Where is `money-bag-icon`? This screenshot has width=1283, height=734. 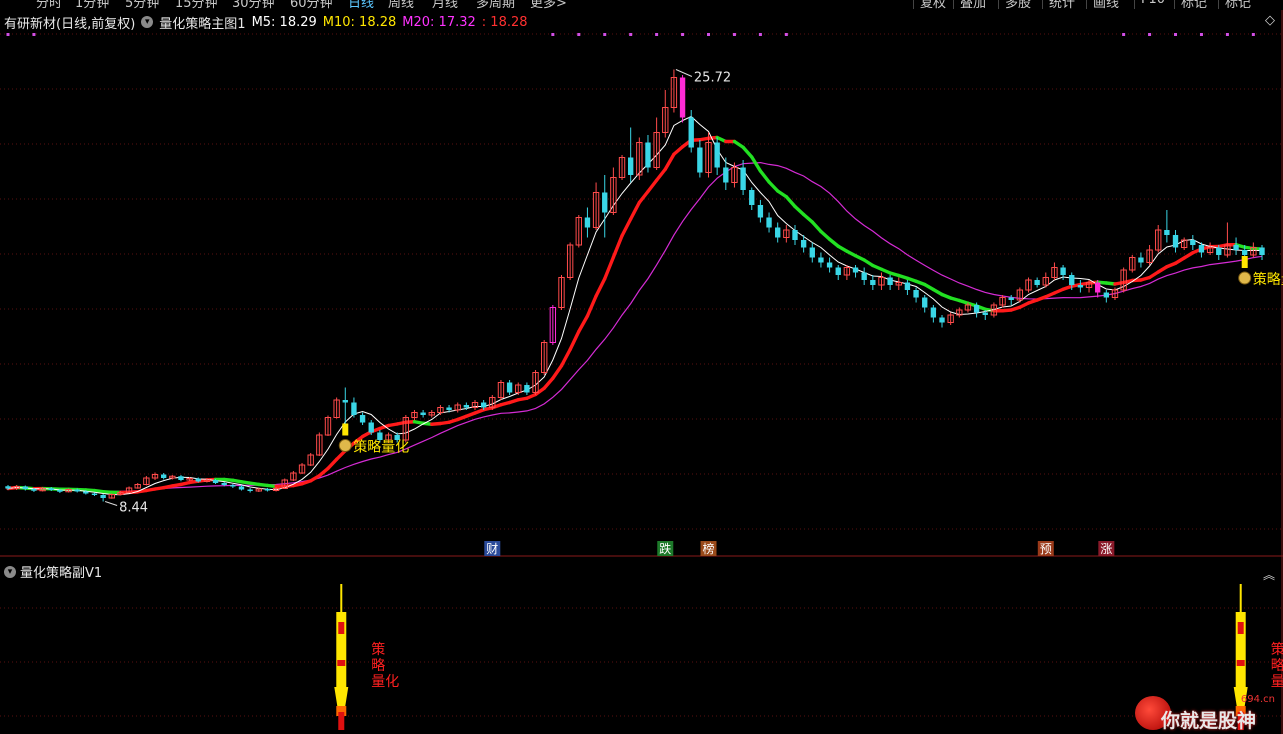 money-bag-icon is located at coordinates (345, 445).